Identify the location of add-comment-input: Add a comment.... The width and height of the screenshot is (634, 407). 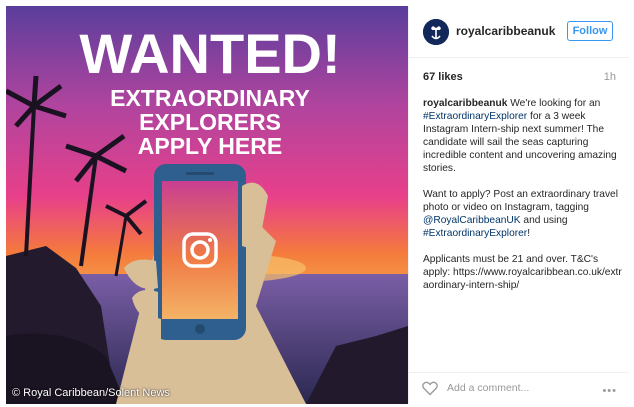
(488, 388).